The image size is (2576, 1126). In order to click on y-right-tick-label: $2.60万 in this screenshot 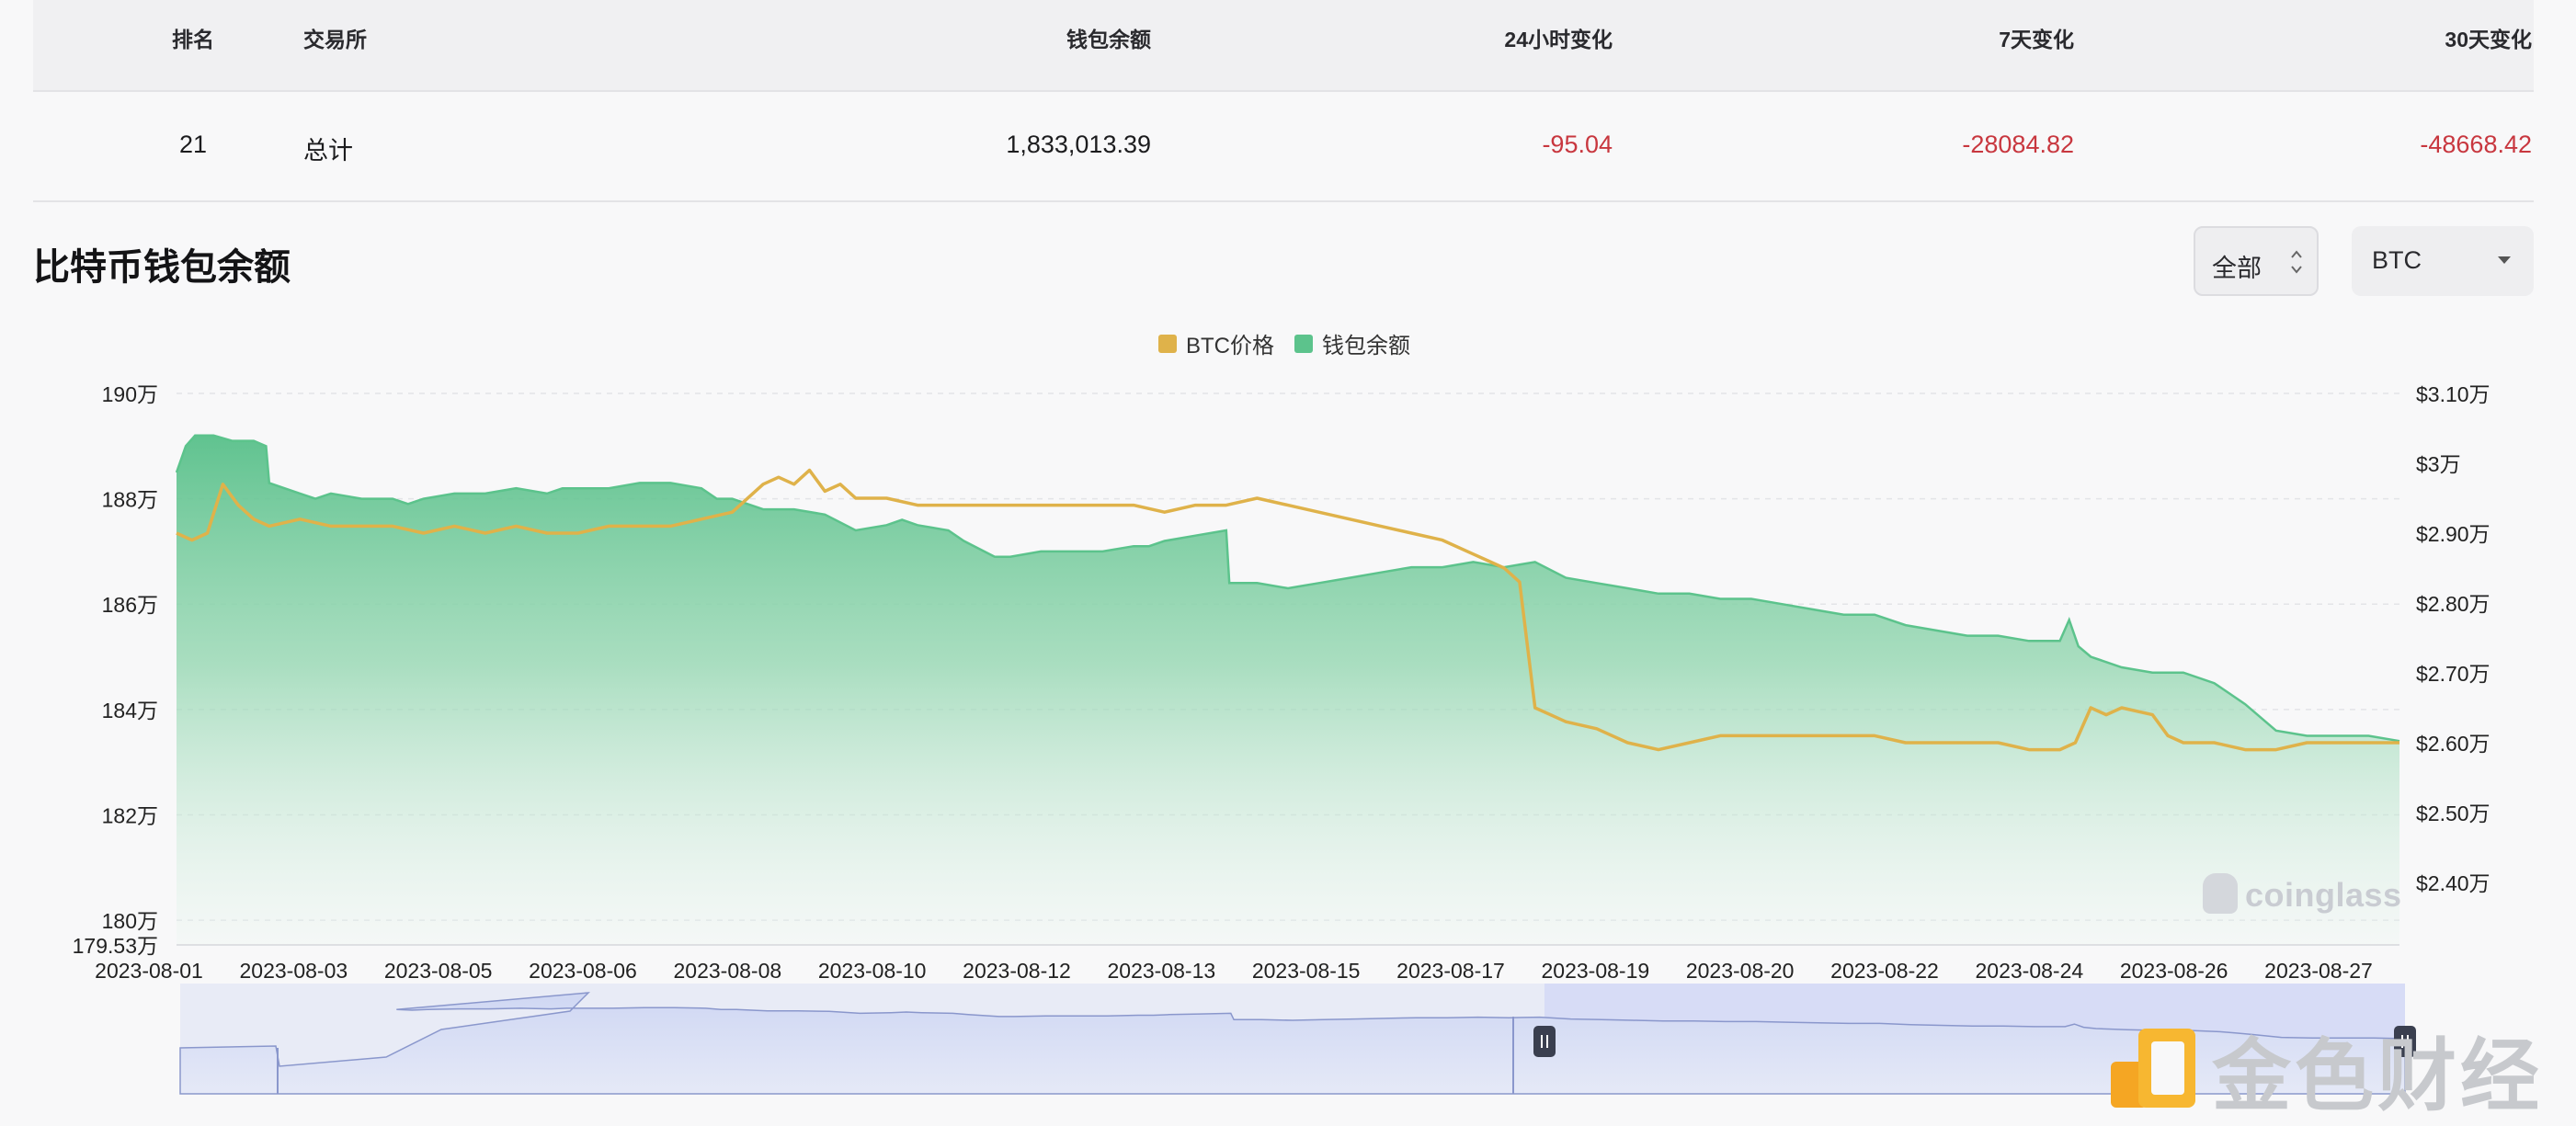, I will do `click(2453, 744)`.